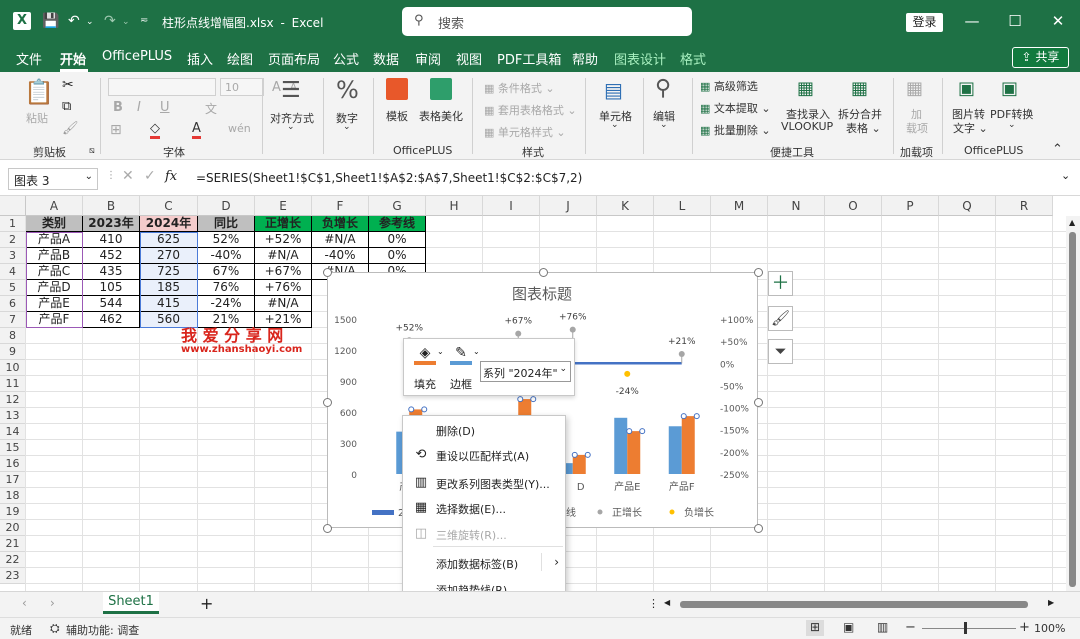 Image resolution: width=1080 pixels, height=639 pixels. I want to click on row-header-18: 18, so click(13, 496).